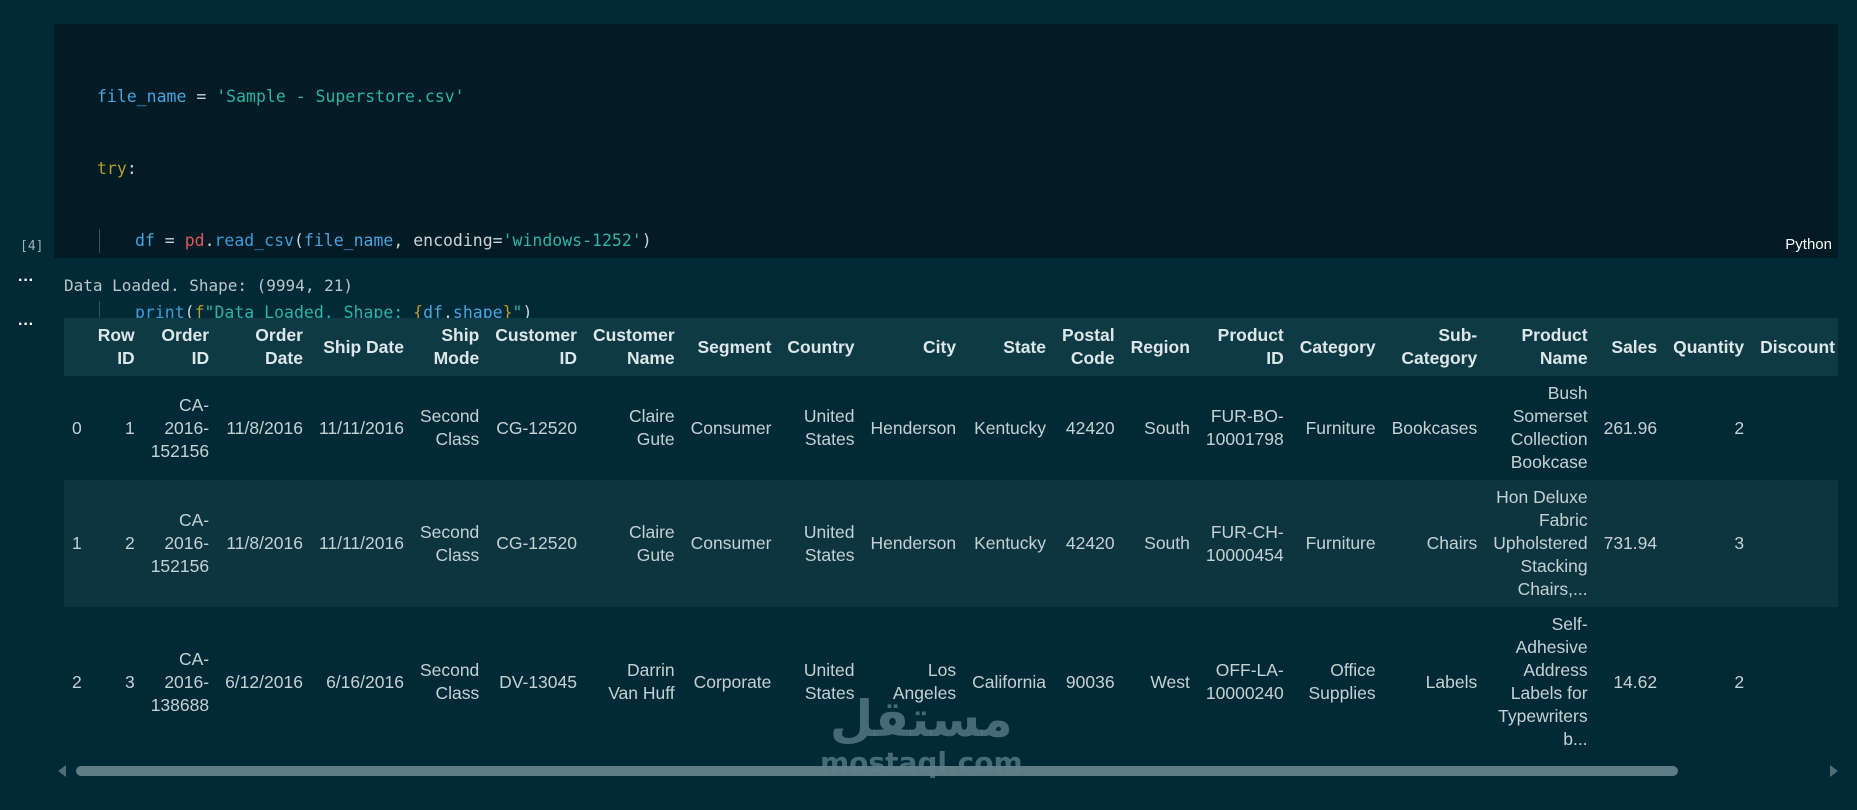  Describe the element at coordinates (1630, 428) in the screenshot. I see `table-cell: 261.96` at that location.